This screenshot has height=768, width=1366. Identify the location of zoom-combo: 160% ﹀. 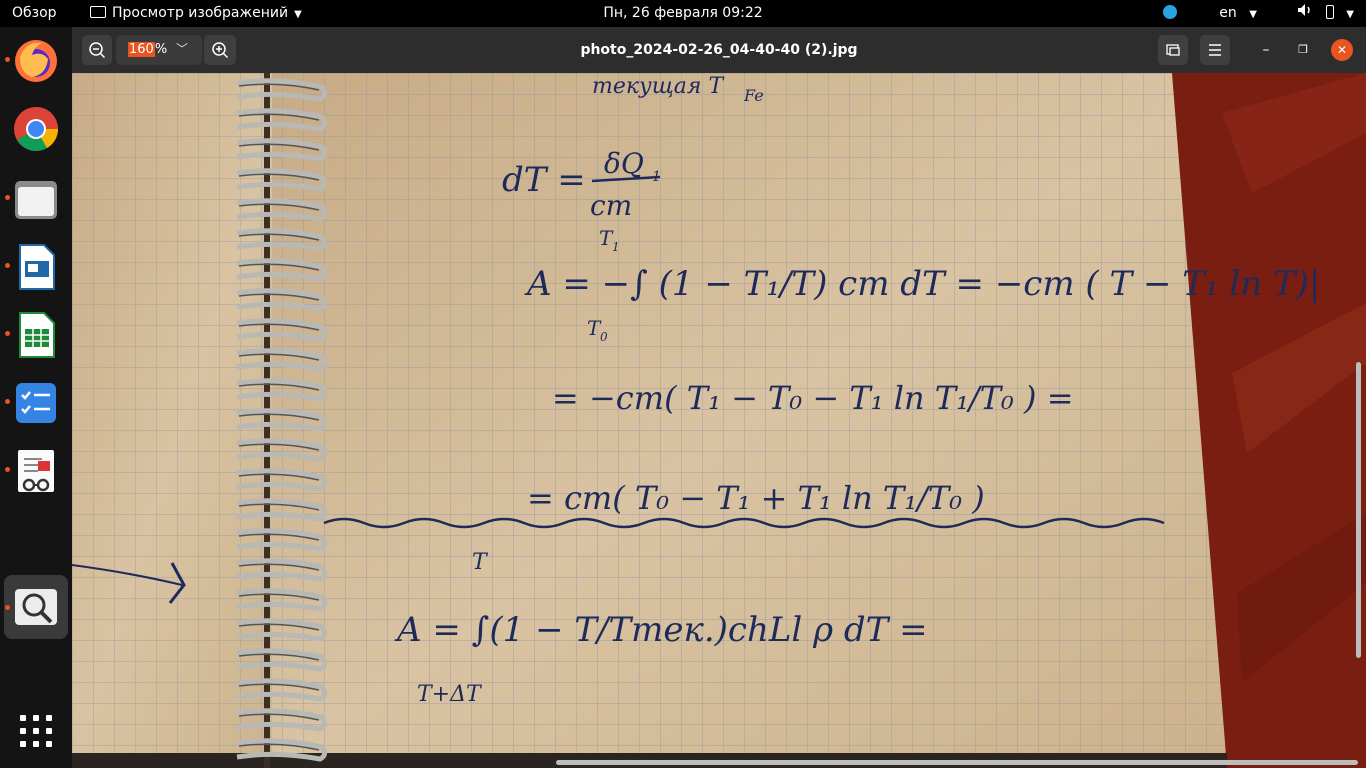
(159, 50).